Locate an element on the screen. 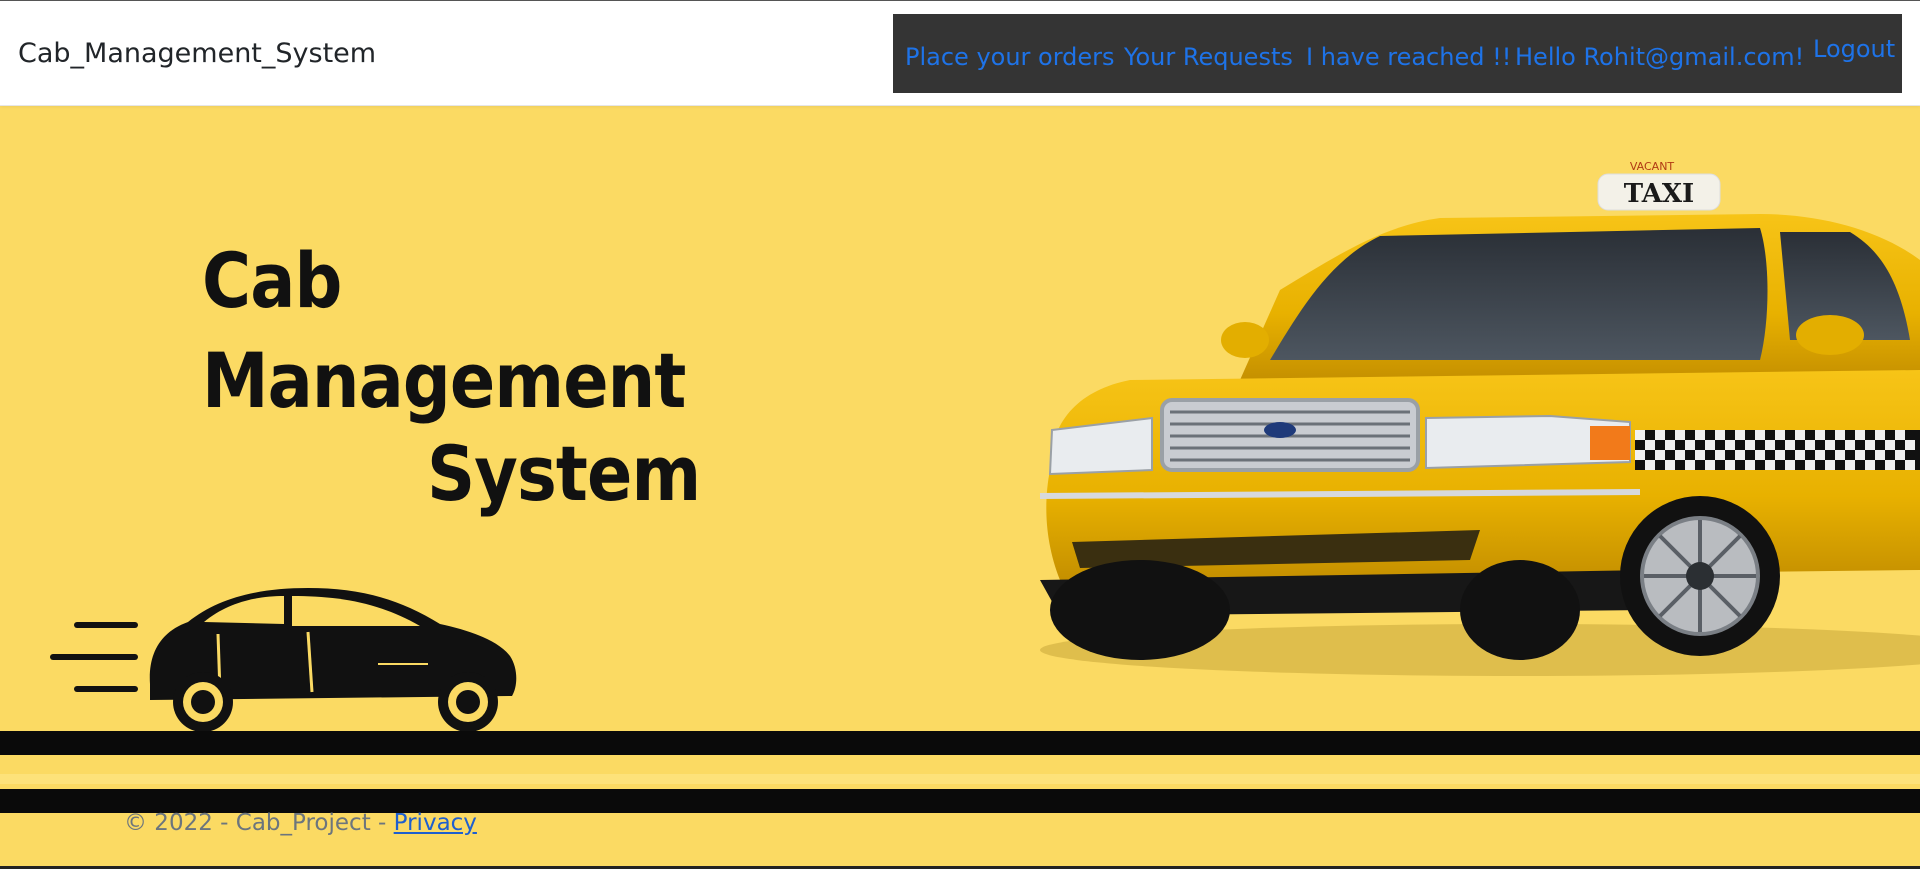  road-stripe-light is located at coordinates (960, 779).